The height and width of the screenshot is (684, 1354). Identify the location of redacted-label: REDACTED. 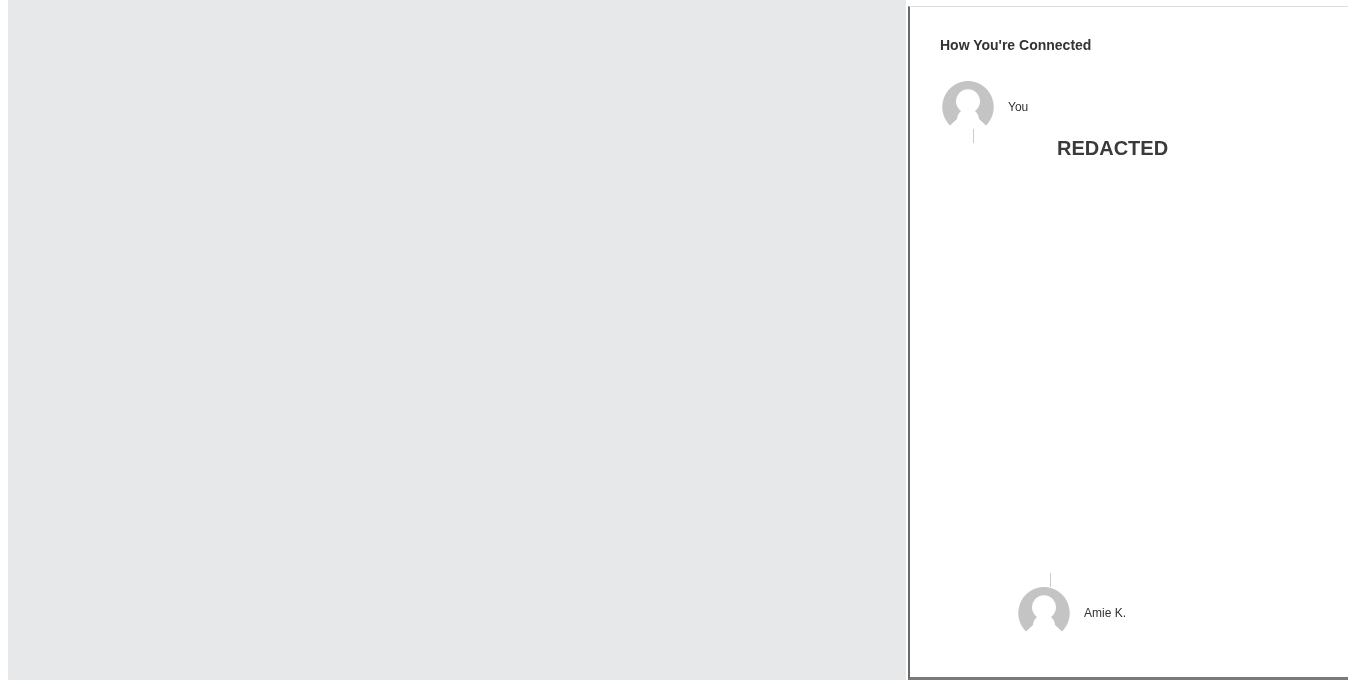
(1113, 148).